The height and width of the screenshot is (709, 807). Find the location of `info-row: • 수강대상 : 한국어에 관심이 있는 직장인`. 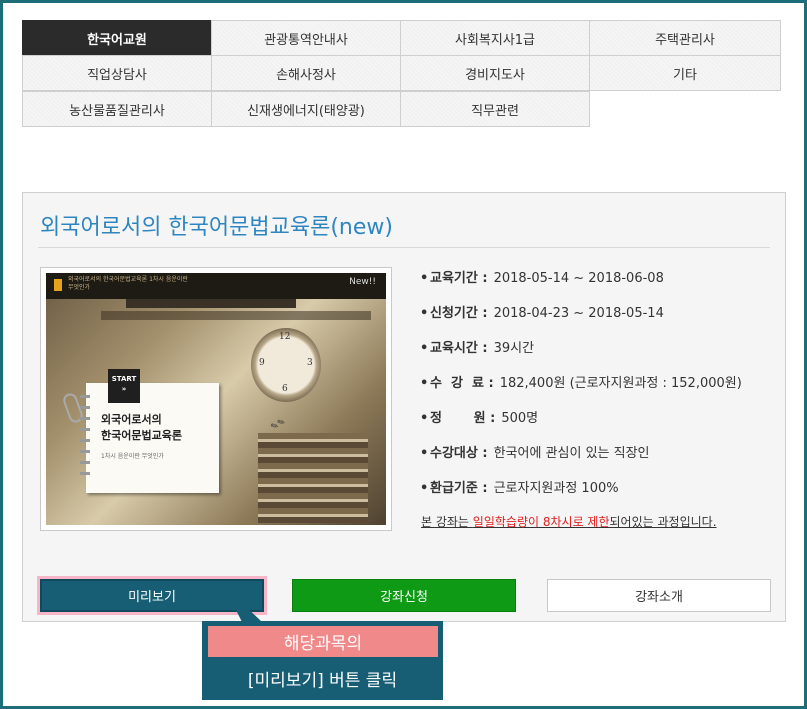

info-row: • 수강대상 : 한국어에 관심이 있는 직장인 is located at coordinates (535, 453).